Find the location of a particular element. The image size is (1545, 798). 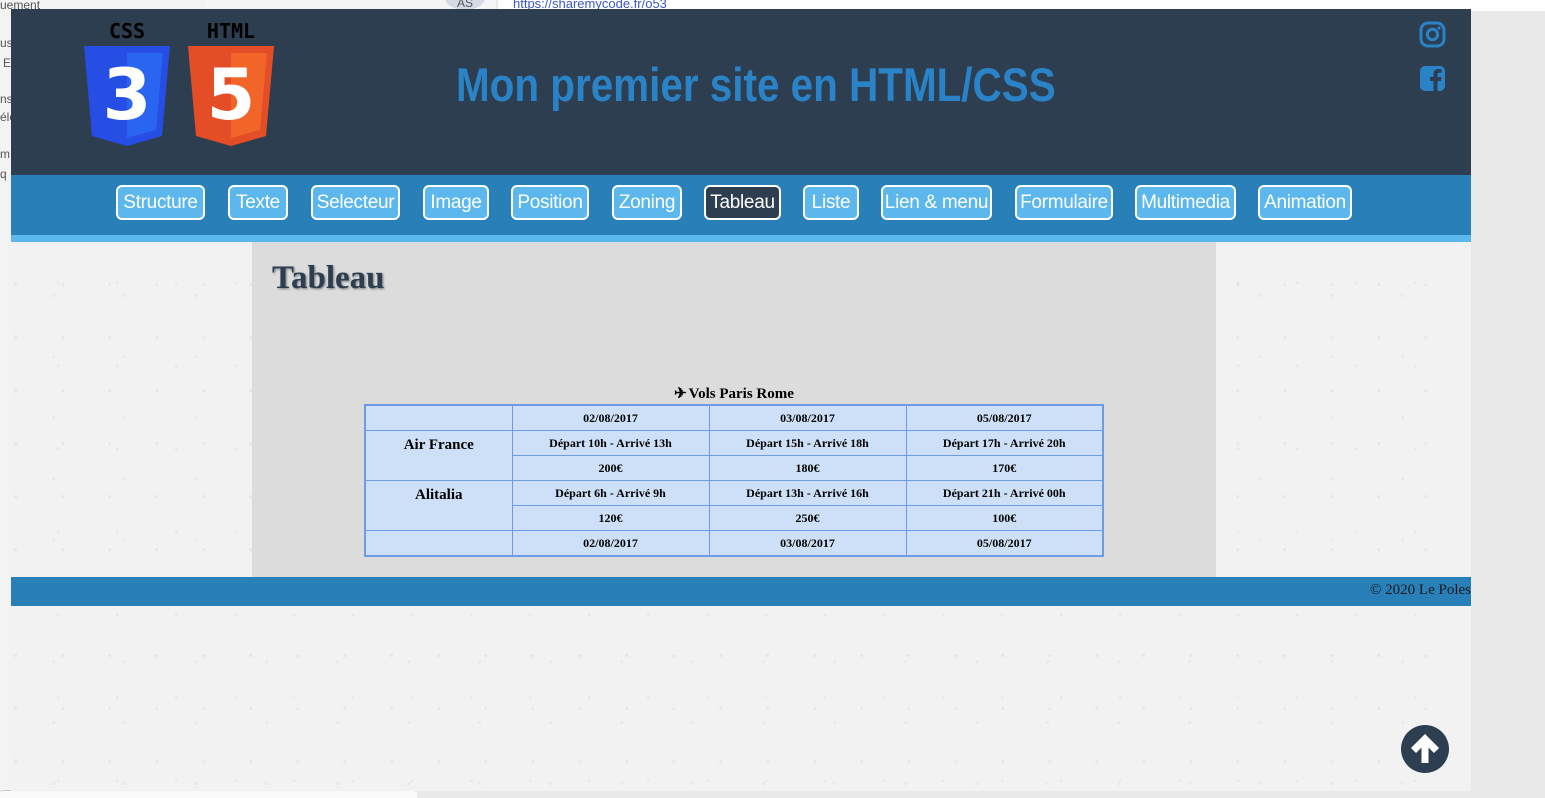

table-cell-price: 120€ is located at coordinates (610, 518).